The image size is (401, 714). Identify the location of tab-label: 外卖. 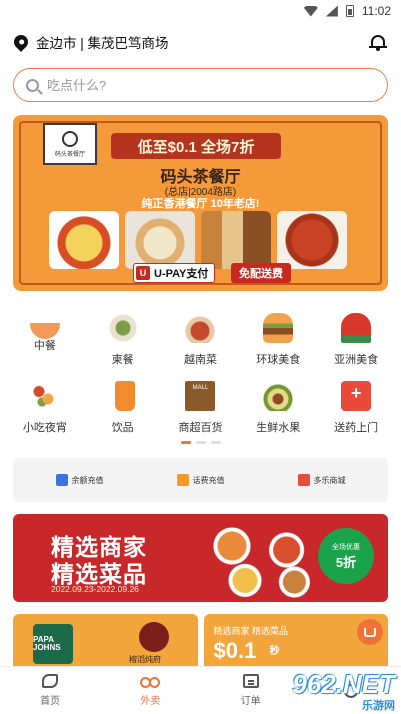
(150, 701).